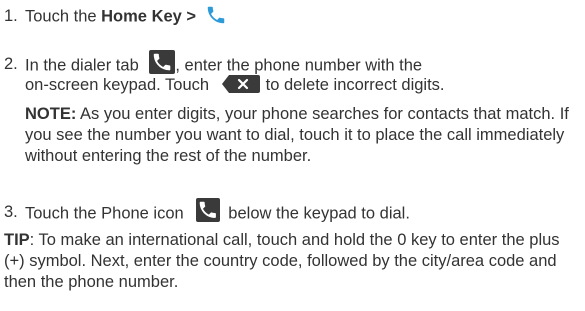 This screenshot has width=585, height=311. What do you see at coordinates (149, 16) in the screenshot?
I see `home-key-label: Home Key >` at bounding box center [149, 16].